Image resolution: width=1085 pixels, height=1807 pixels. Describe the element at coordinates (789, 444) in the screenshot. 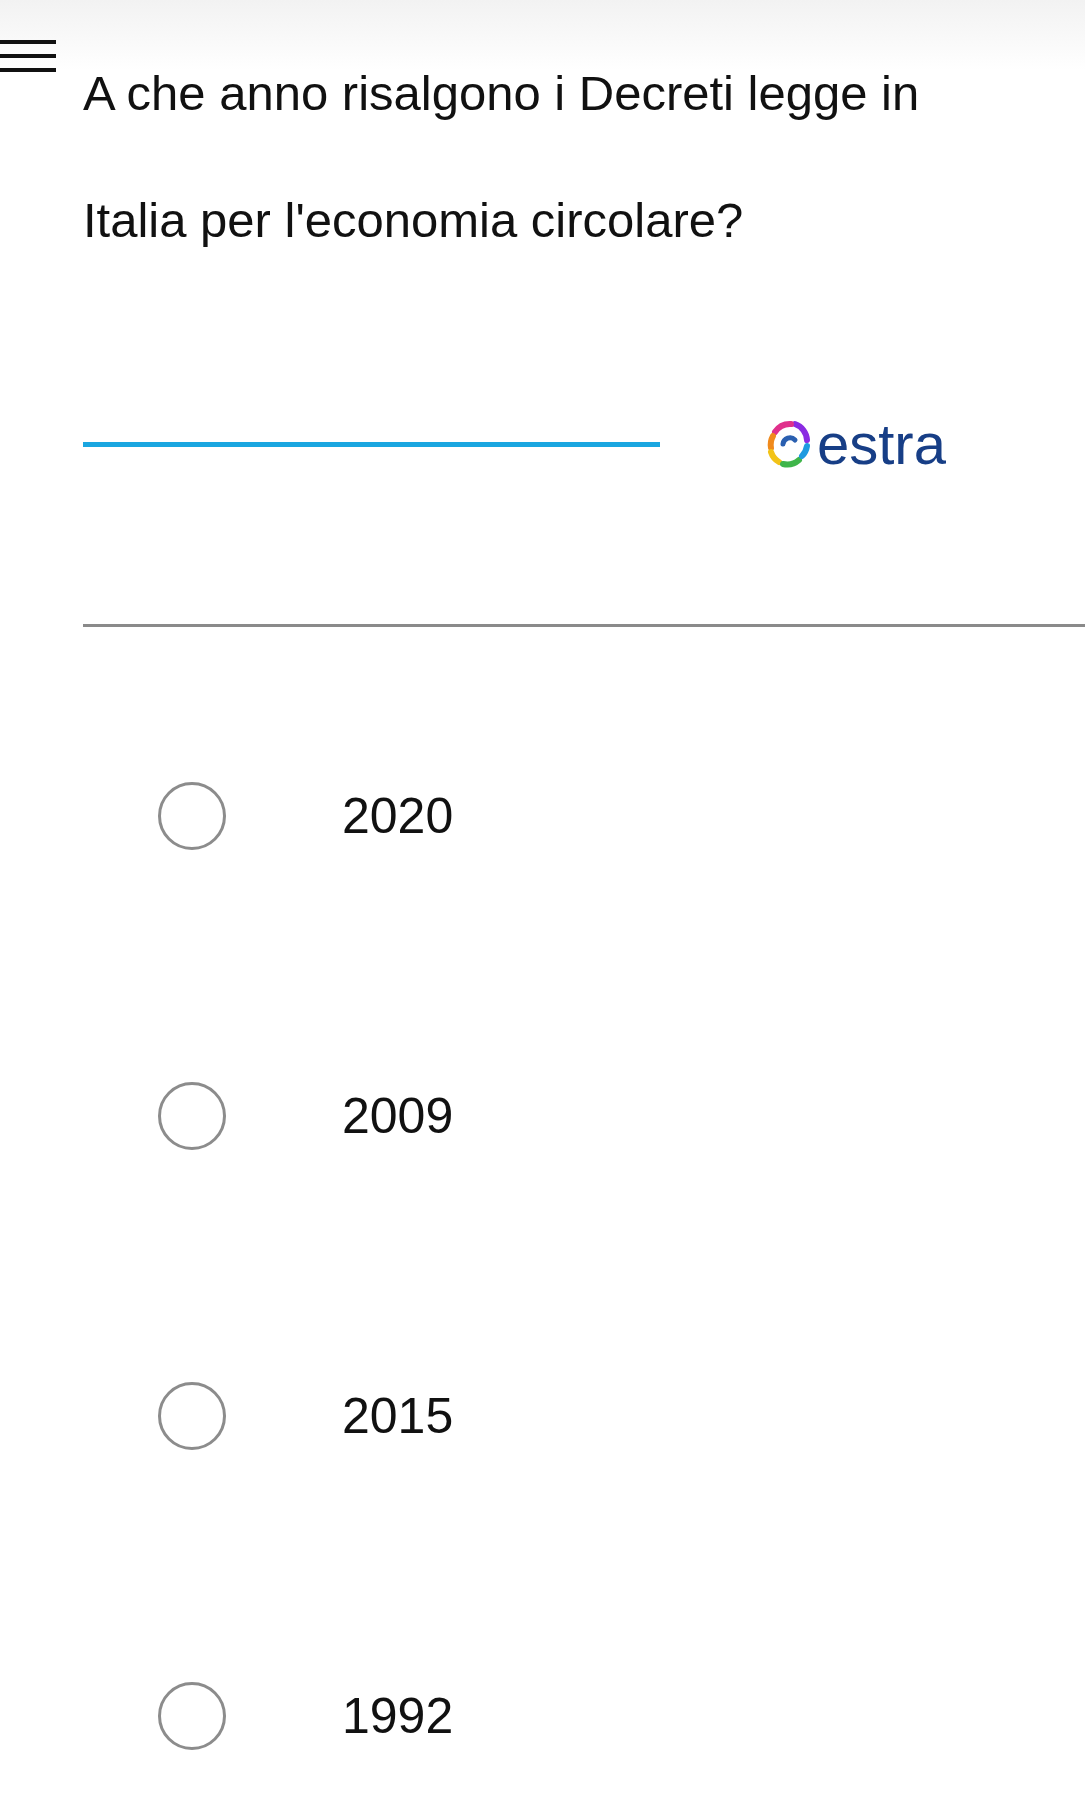

I see `swirl-icon` at that location.